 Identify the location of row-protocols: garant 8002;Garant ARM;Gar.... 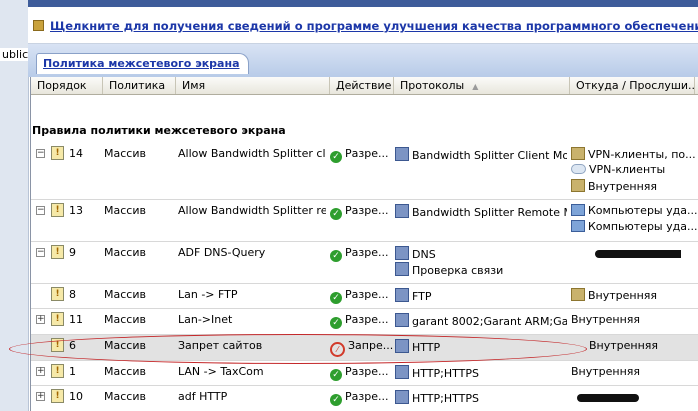
(481, 320).